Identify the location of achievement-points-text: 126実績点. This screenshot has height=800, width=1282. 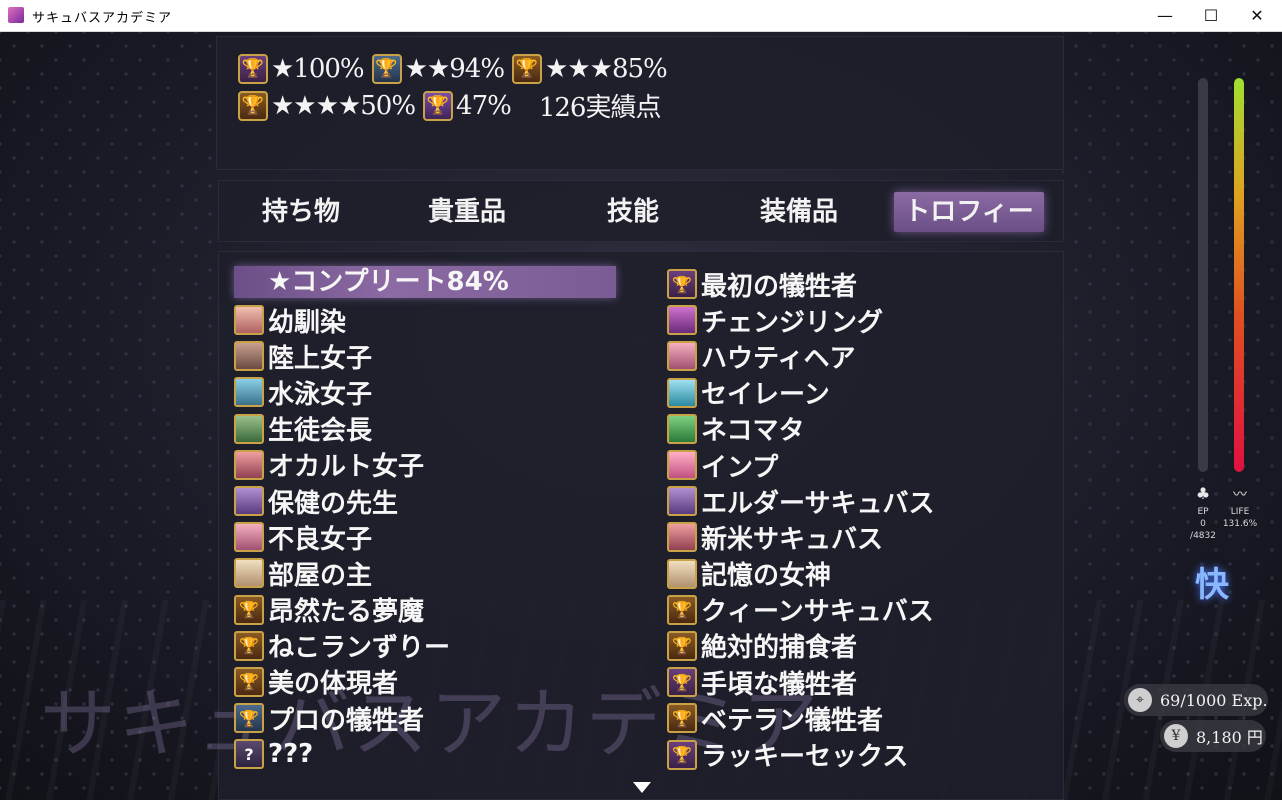
(600, 108).